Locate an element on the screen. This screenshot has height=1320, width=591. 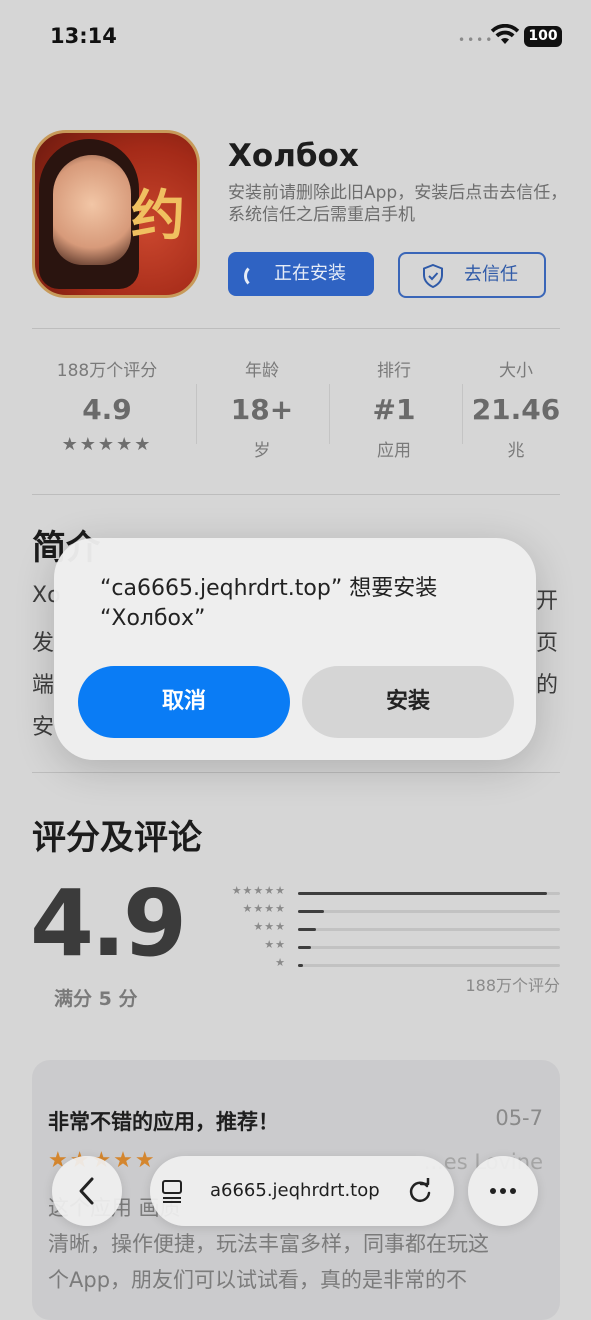
rating-bar-stars: ★★★★ is located at coordinates (264, 908).